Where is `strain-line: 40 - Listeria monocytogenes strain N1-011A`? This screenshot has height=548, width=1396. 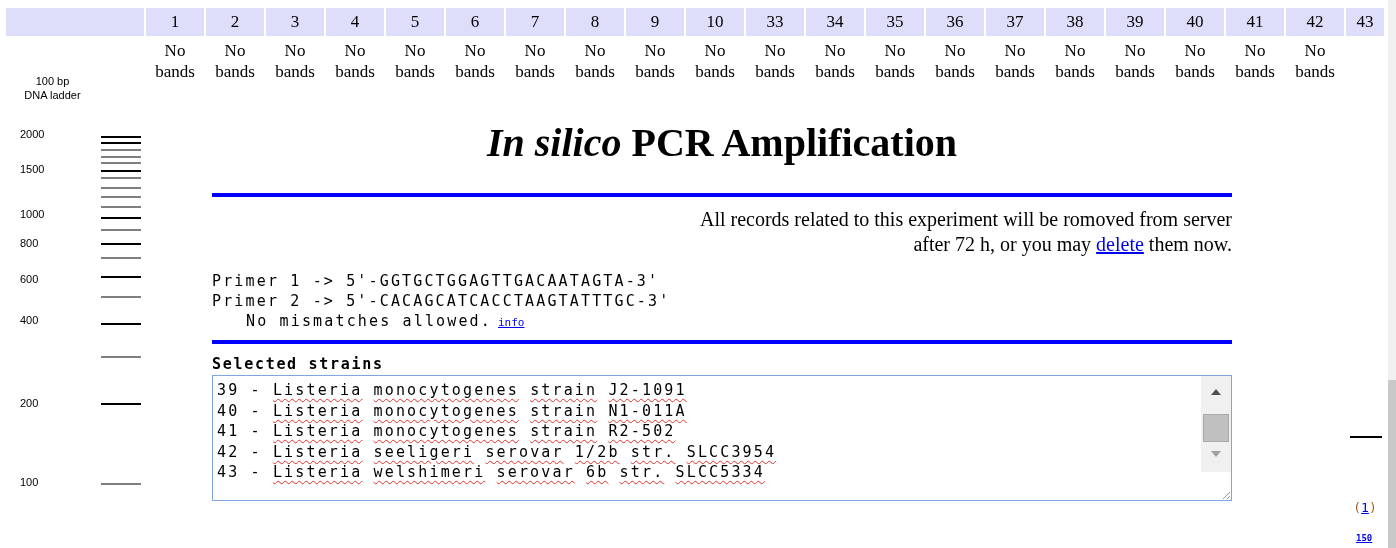
strain-line: 40 - Listeria monocytogenes strain N1-011A is located at coordinates (452, 410).